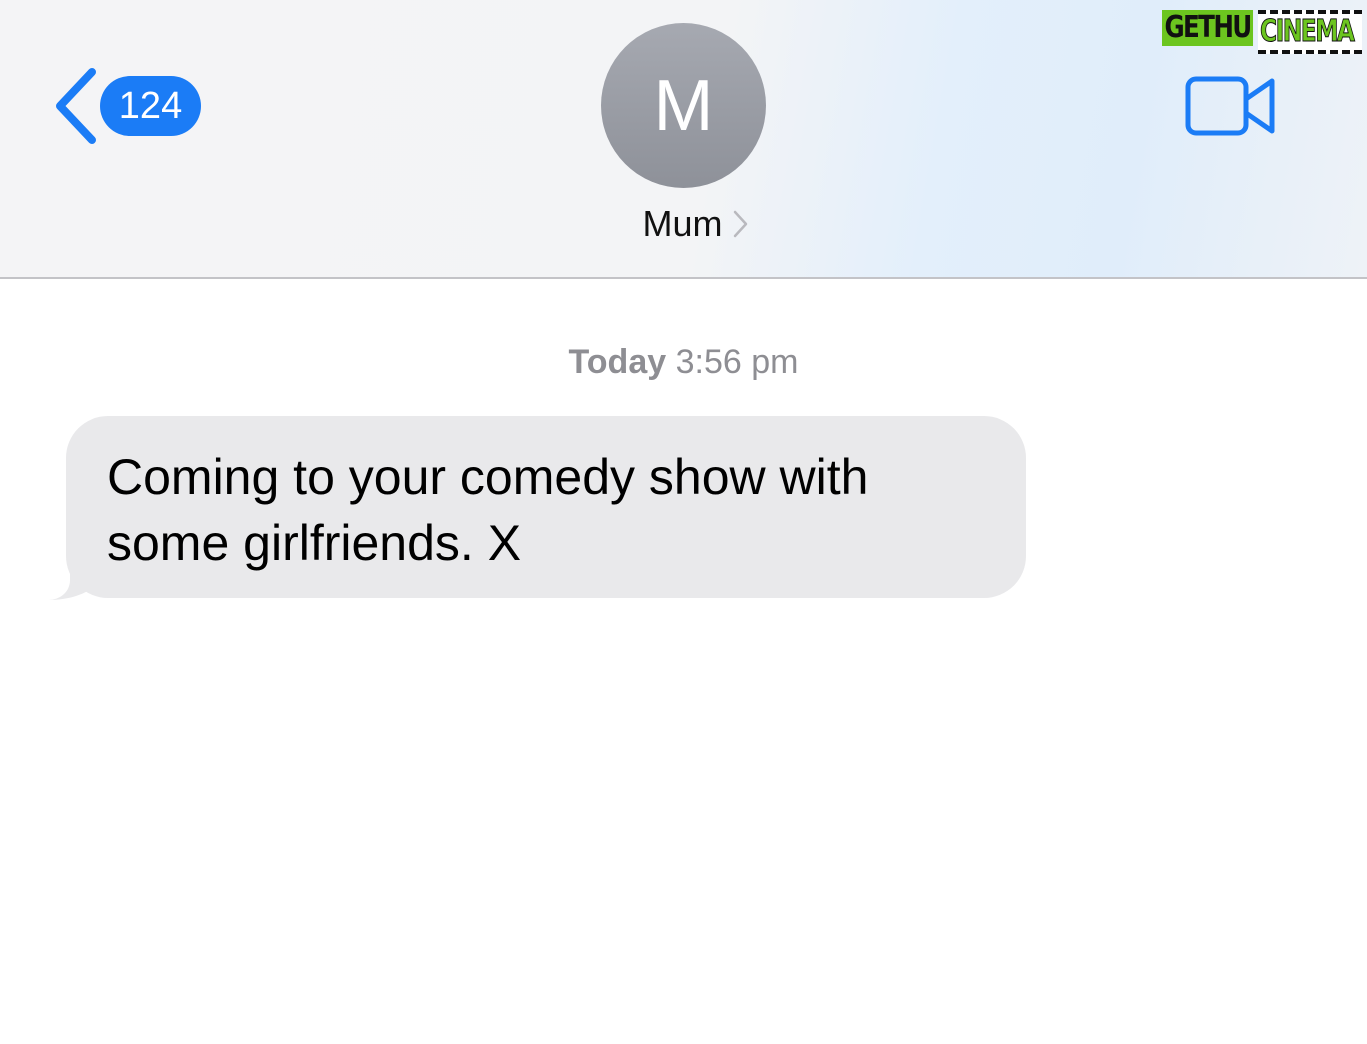 The image size is (1367, 1044). I want to click on watermark-logo: GETHU CINEMA, so click(1263, 29).